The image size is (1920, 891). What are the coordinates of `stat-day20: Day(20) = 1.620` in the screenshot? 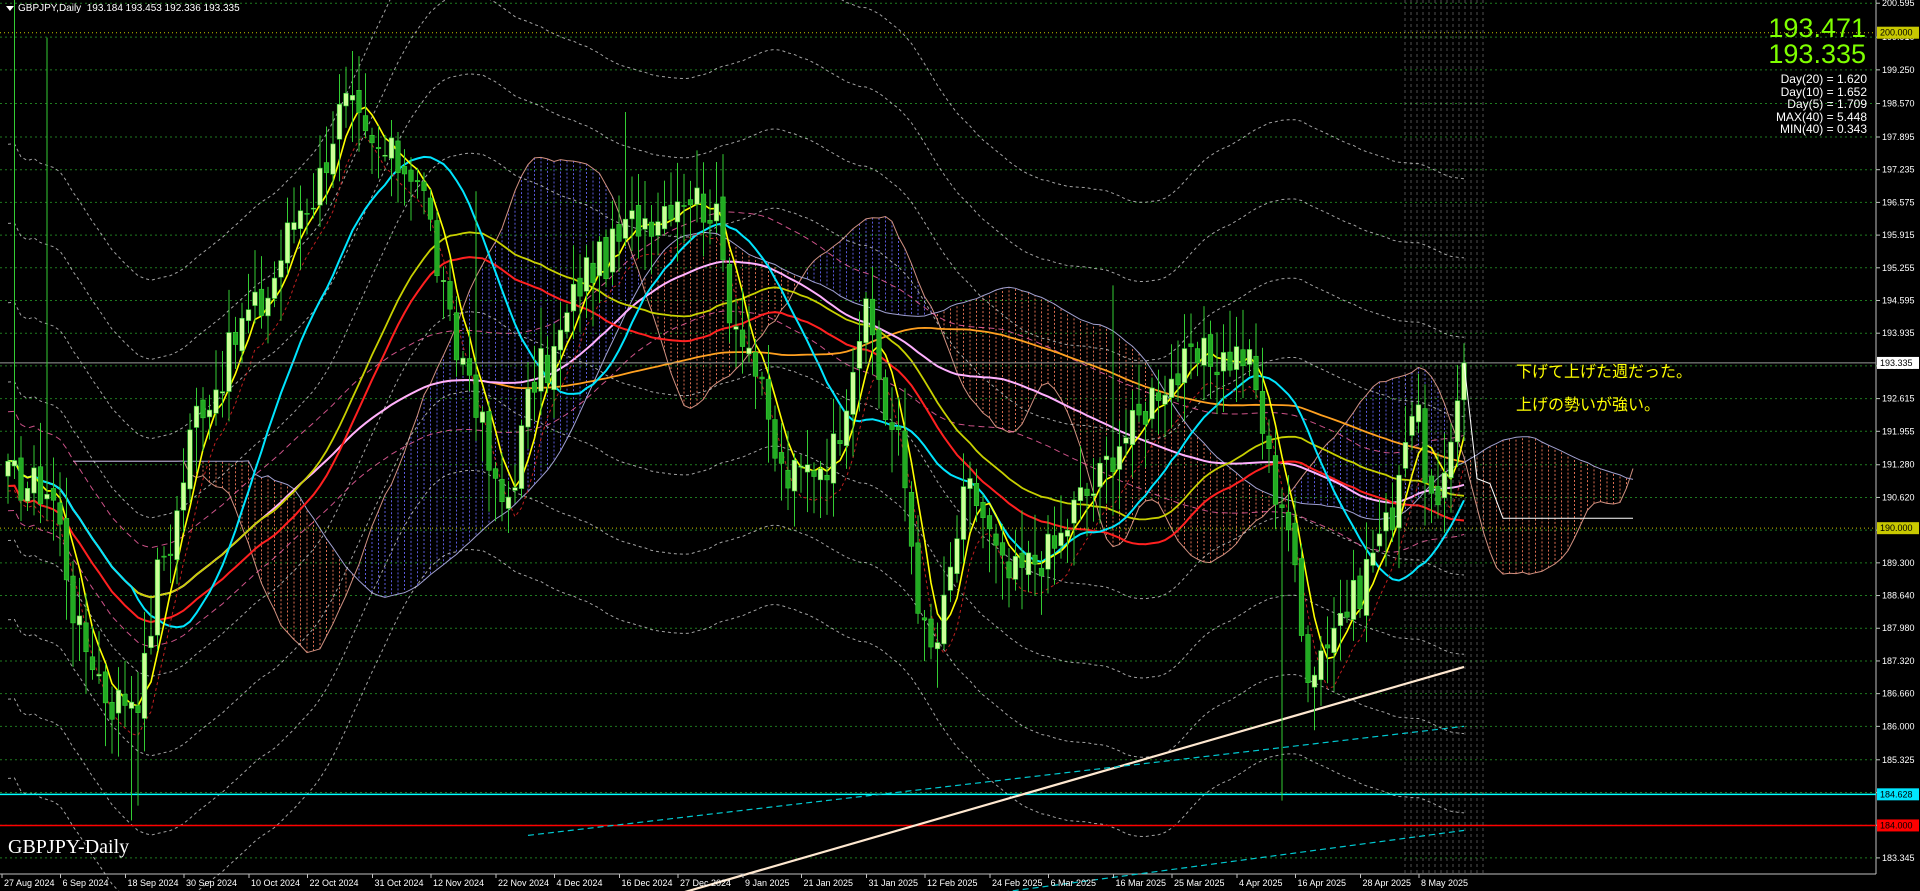 It's located at (1823, 79).